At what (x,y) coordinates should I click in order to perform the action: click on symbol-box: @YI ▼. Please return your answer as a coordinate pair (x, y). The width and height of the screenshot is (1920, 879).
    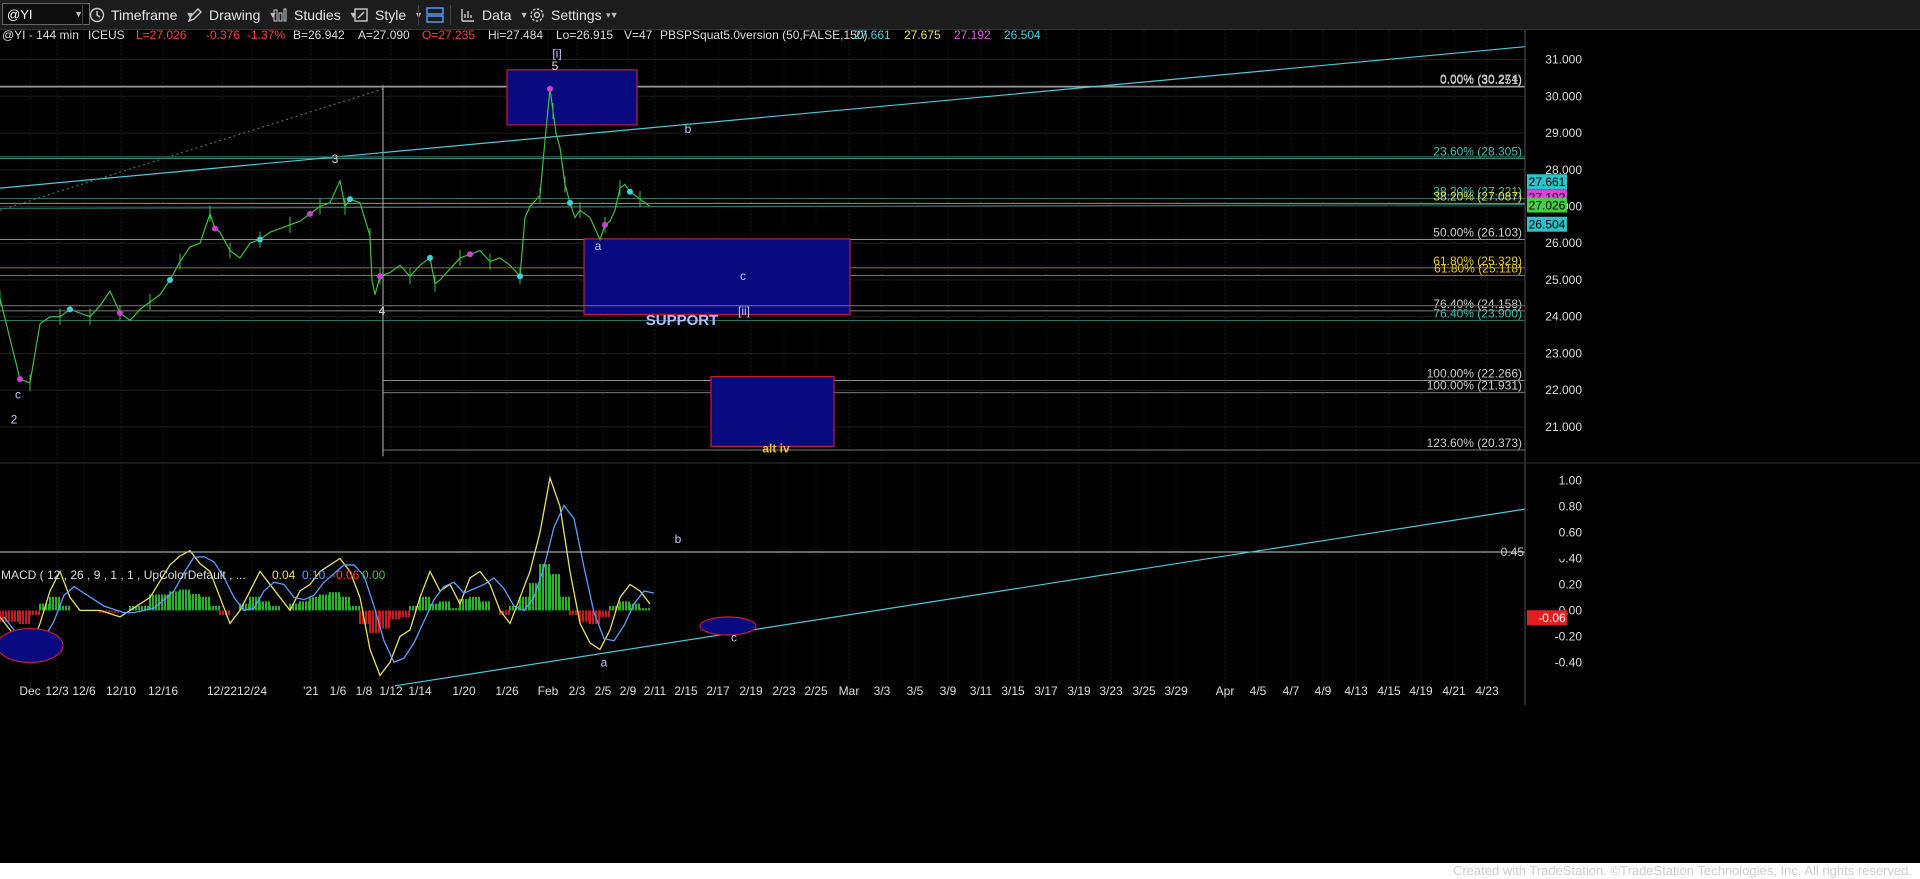
    Looking at the image, I should click on (46, 14).